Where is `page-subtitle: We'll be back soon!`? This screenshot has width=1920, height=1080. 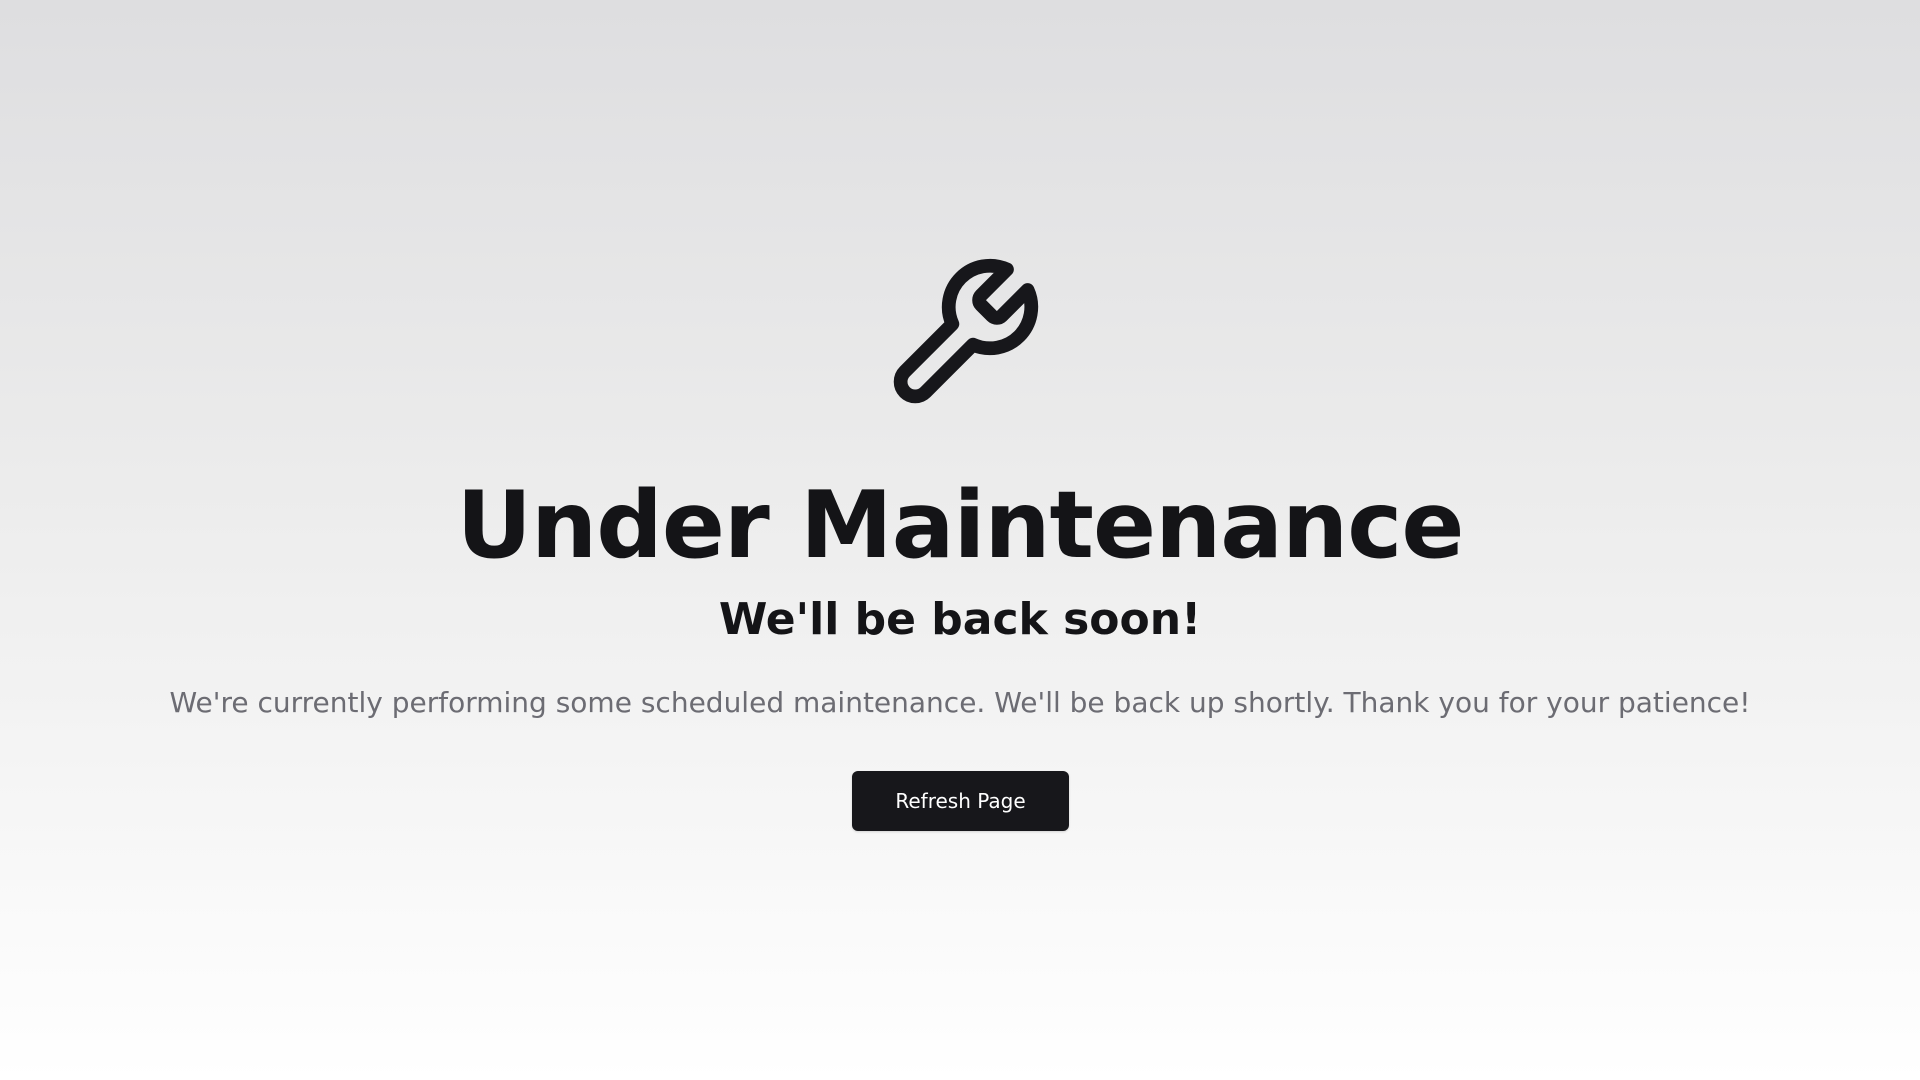 page-subtitle: We'll be back soon! is located at coordinates (960, 619).